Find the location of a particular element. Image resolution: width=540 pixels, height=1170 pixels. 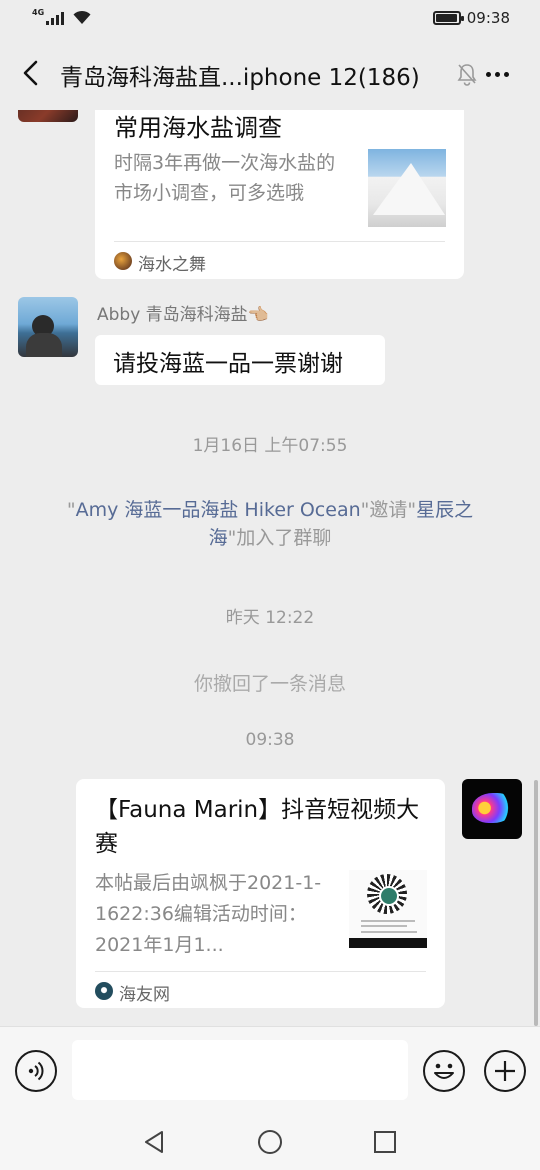

chevron-left-icon is located at coordinates (30, 73).